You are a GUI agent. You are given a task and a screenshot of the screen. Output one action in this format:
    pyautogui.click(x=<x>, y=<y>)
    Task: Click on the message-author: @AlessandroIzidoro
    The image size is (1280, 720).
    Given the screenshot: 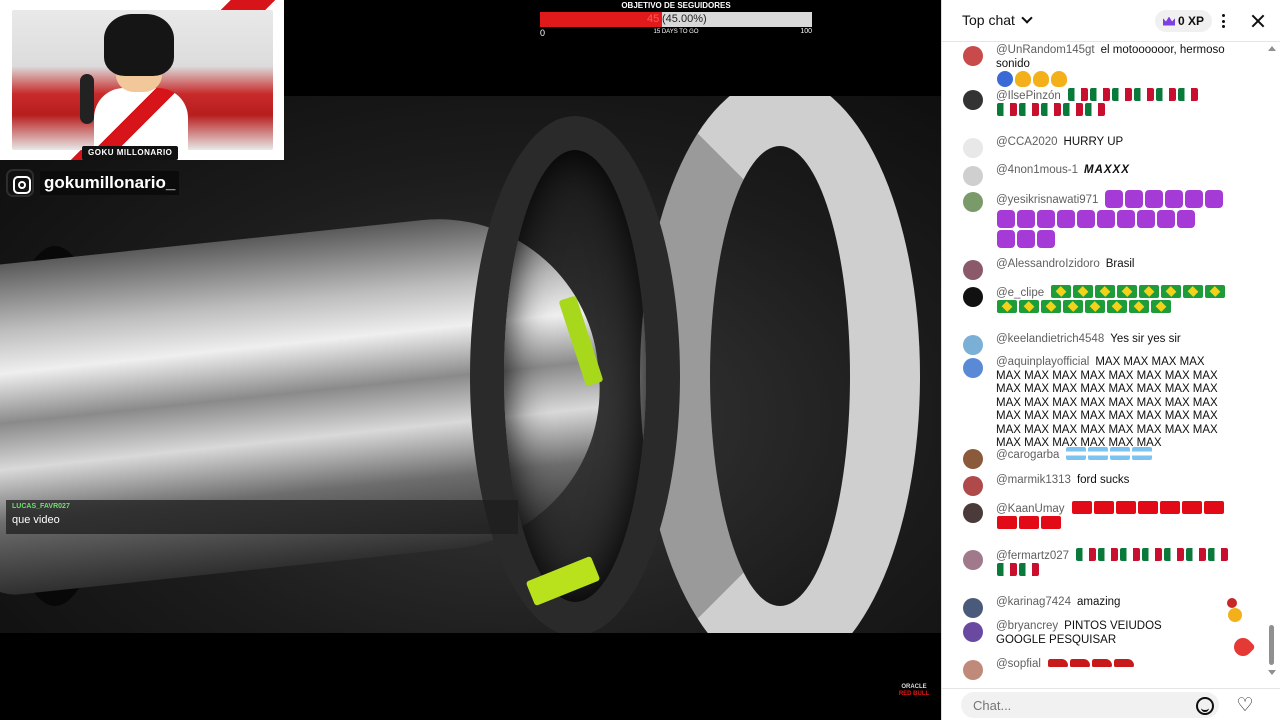 What is the action you would take?
    pyautogui.click(x=1048, y=264)
    